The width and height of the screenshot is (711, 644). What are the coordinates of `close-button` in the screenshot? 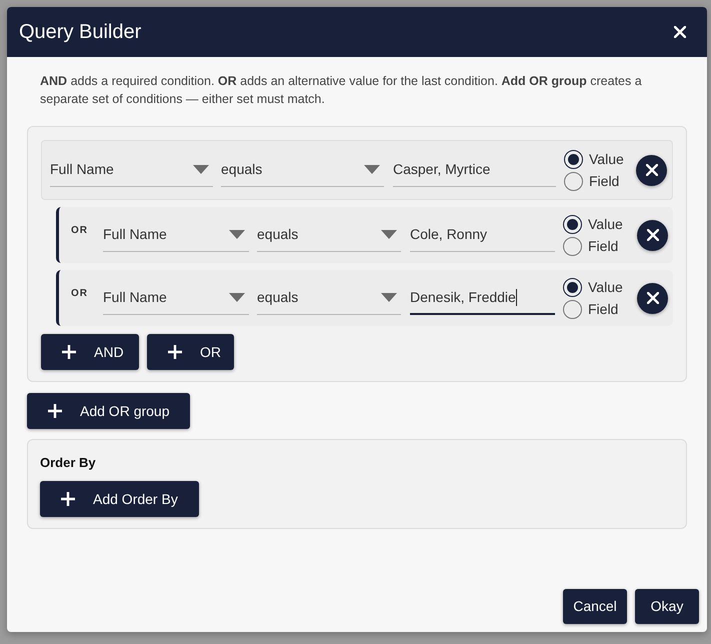 It's located at (680, 32).